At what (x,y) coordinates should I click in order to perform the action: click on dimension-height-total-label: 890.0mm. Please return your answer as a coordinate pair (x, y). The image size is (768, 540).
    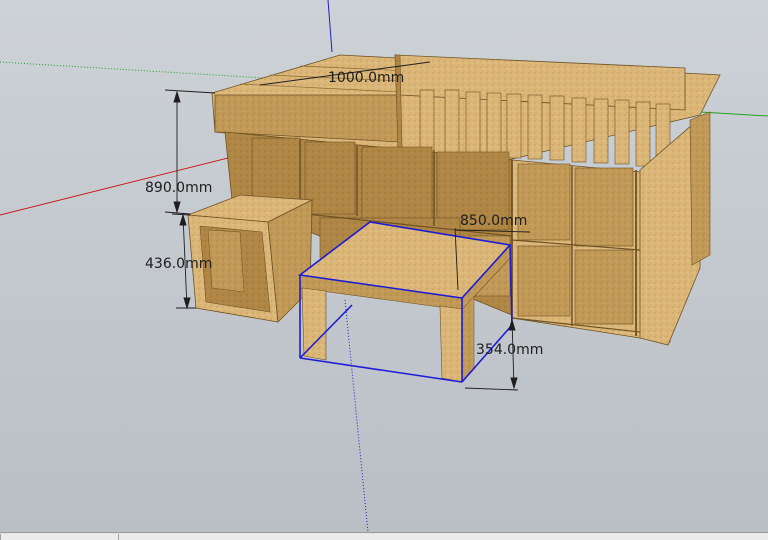
    Looking at the image, I should click on (178, 188).